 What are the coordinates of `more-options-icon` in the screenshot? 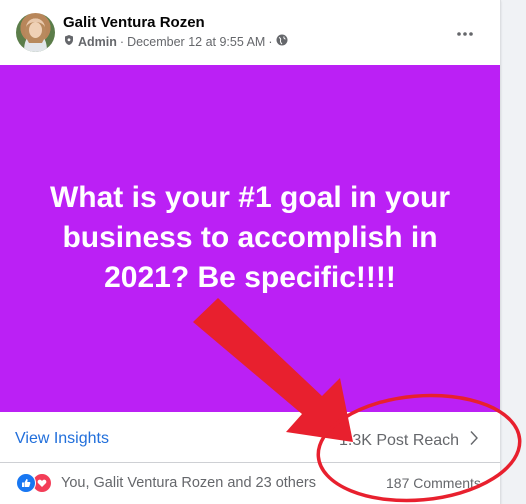 It's located at (465, 32).